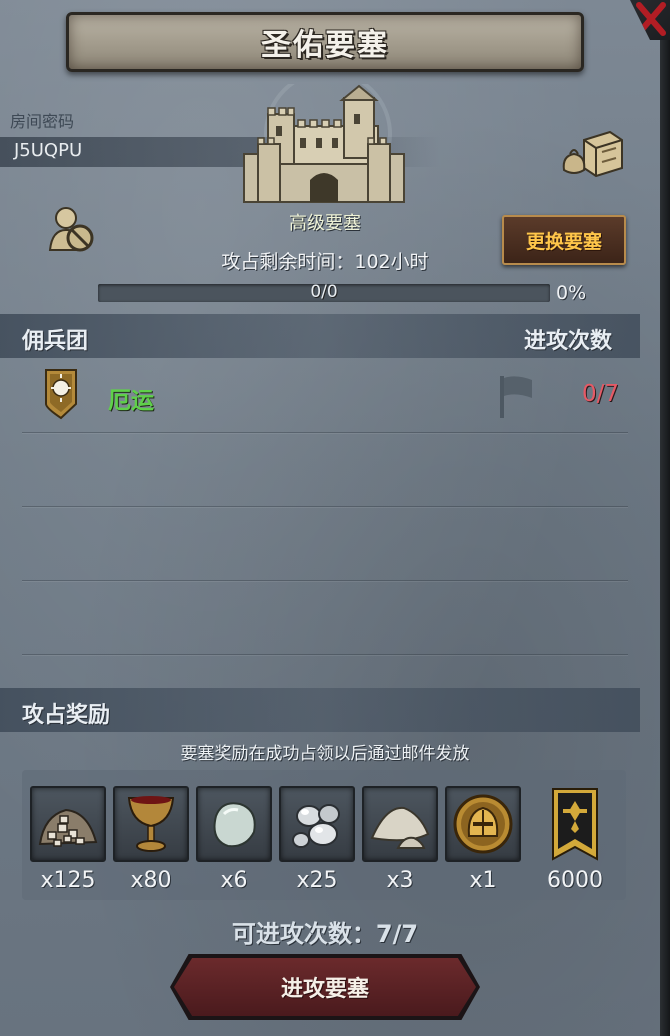 The width and height of the screenshot is (670, 1036). I want to click on guild-shield-icon, so click(61, 394).